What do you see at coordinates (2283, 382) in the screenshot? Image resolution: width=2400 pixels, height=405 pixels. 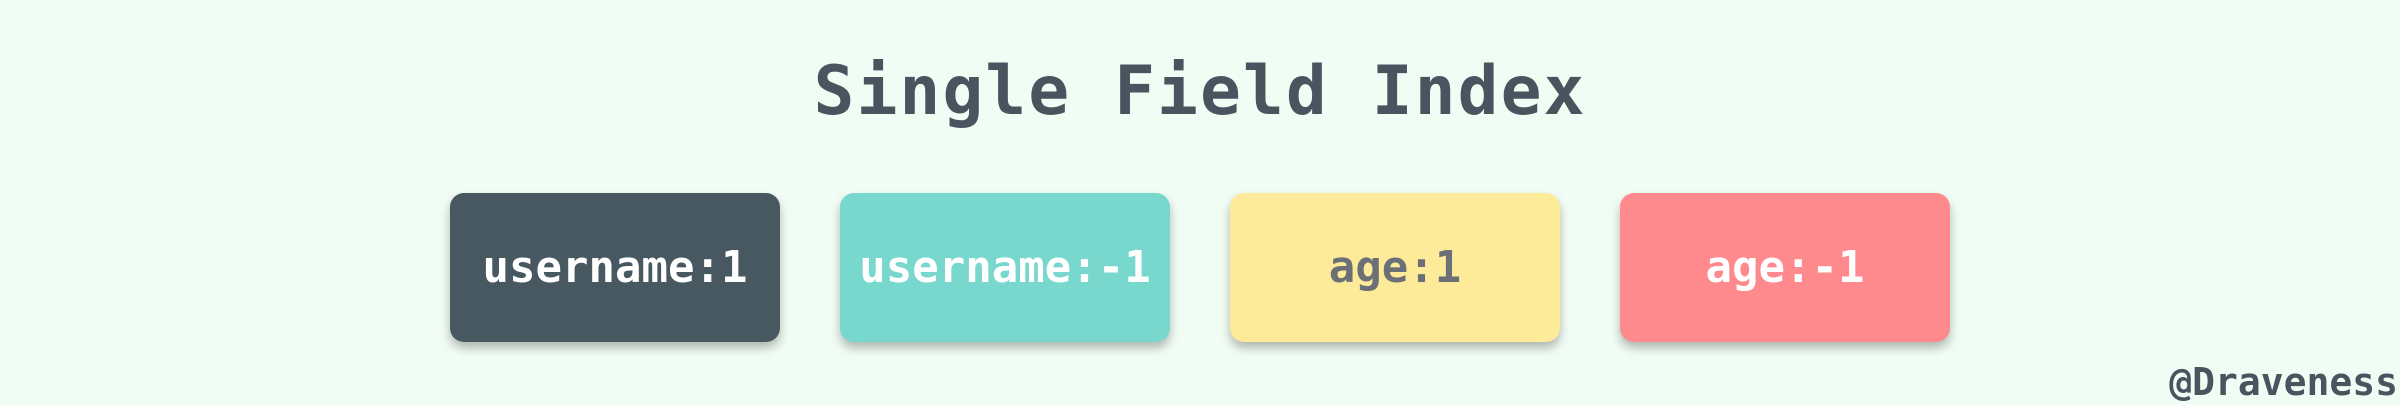 I see `author-credit: @Draveness` at bounding box center [2283, 382].